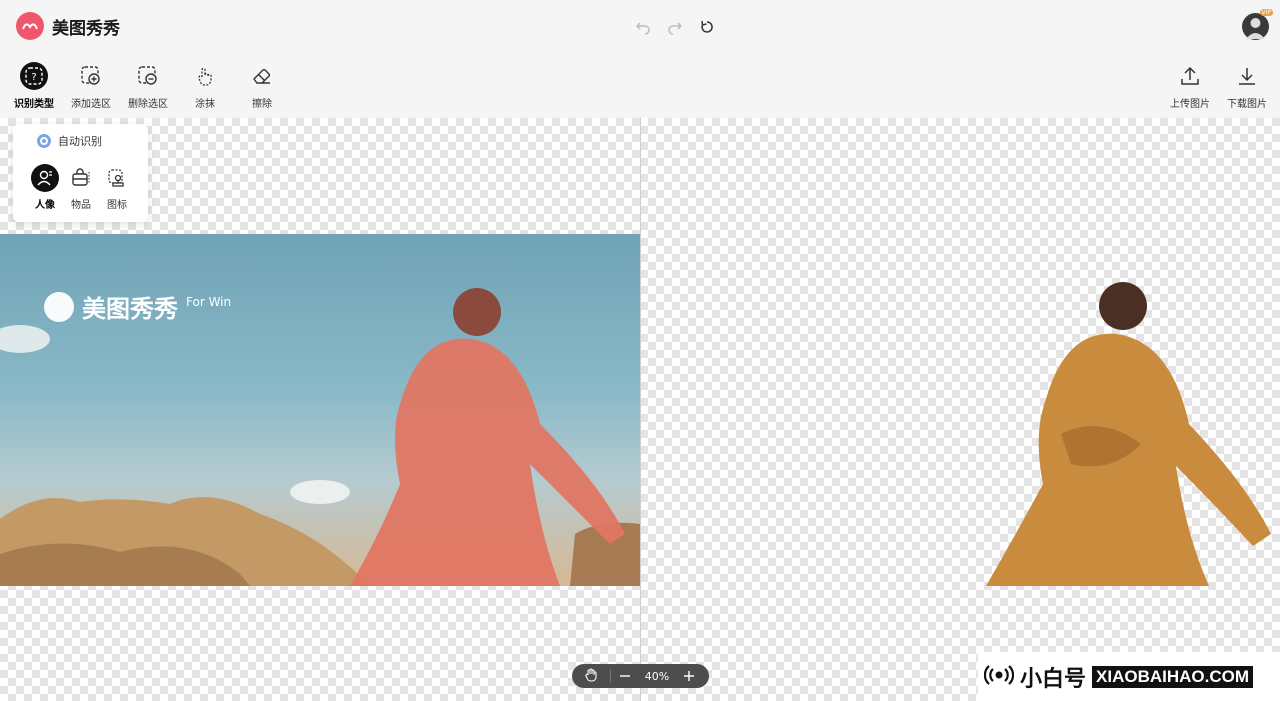 This screenshot has height=701, width=1280. I want to click on smear-icon, so click(205, 76).